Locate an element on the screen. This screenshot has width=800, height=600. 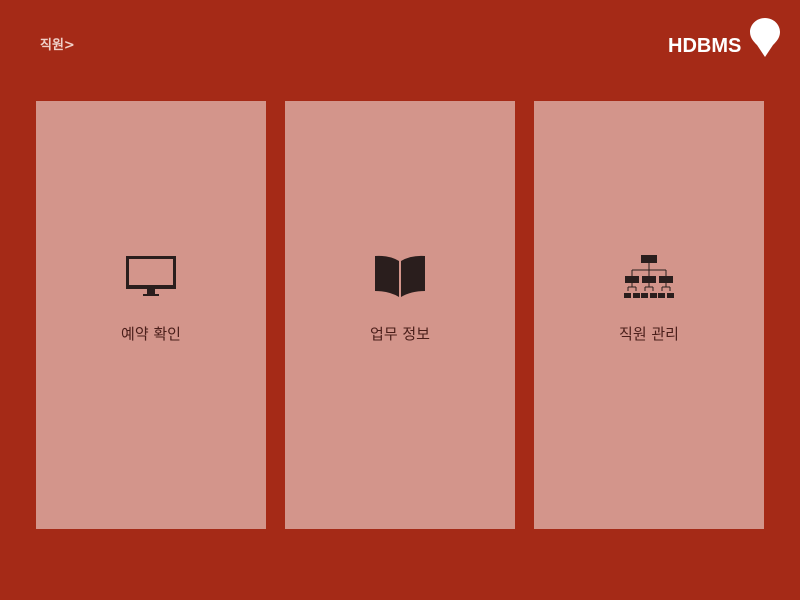
card-label: 예약 확인 is located at coordinates (151, 334).